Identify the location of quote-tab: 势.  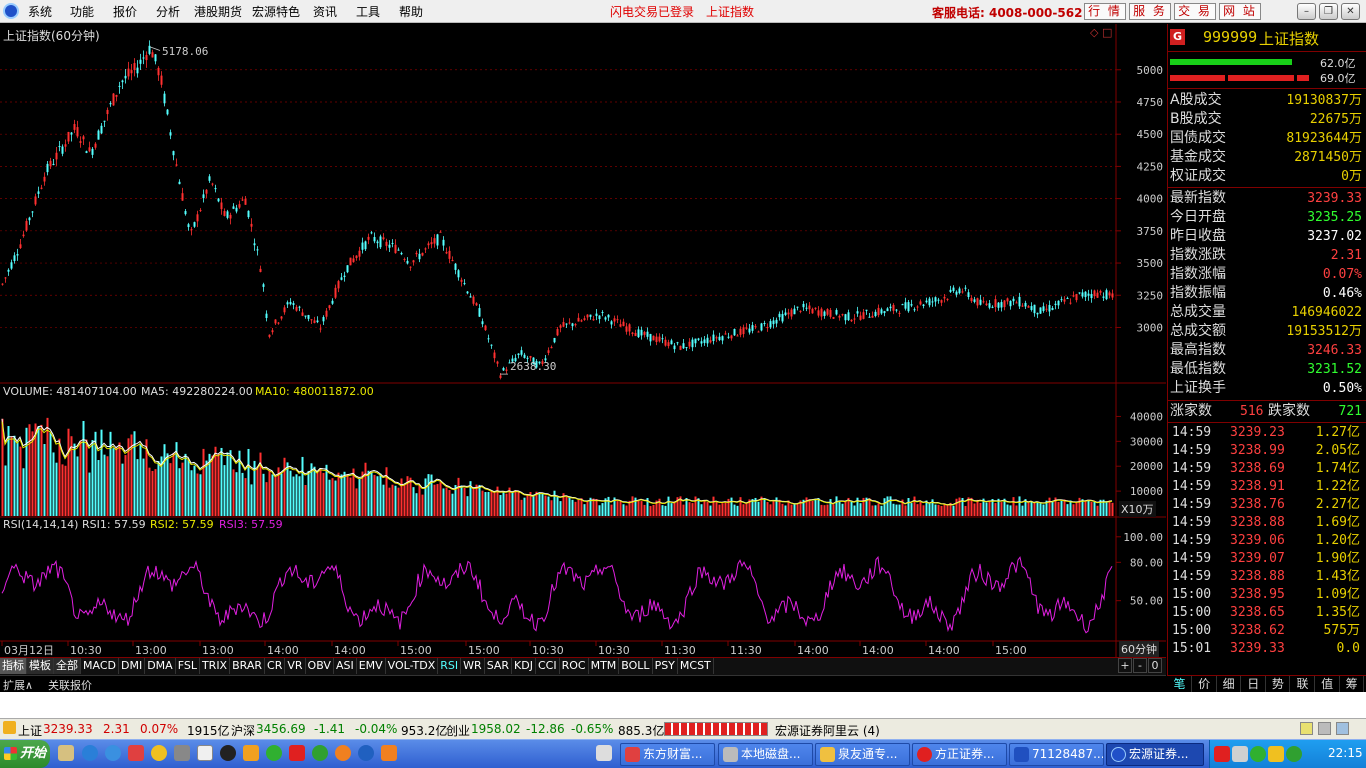
(1278, 684).